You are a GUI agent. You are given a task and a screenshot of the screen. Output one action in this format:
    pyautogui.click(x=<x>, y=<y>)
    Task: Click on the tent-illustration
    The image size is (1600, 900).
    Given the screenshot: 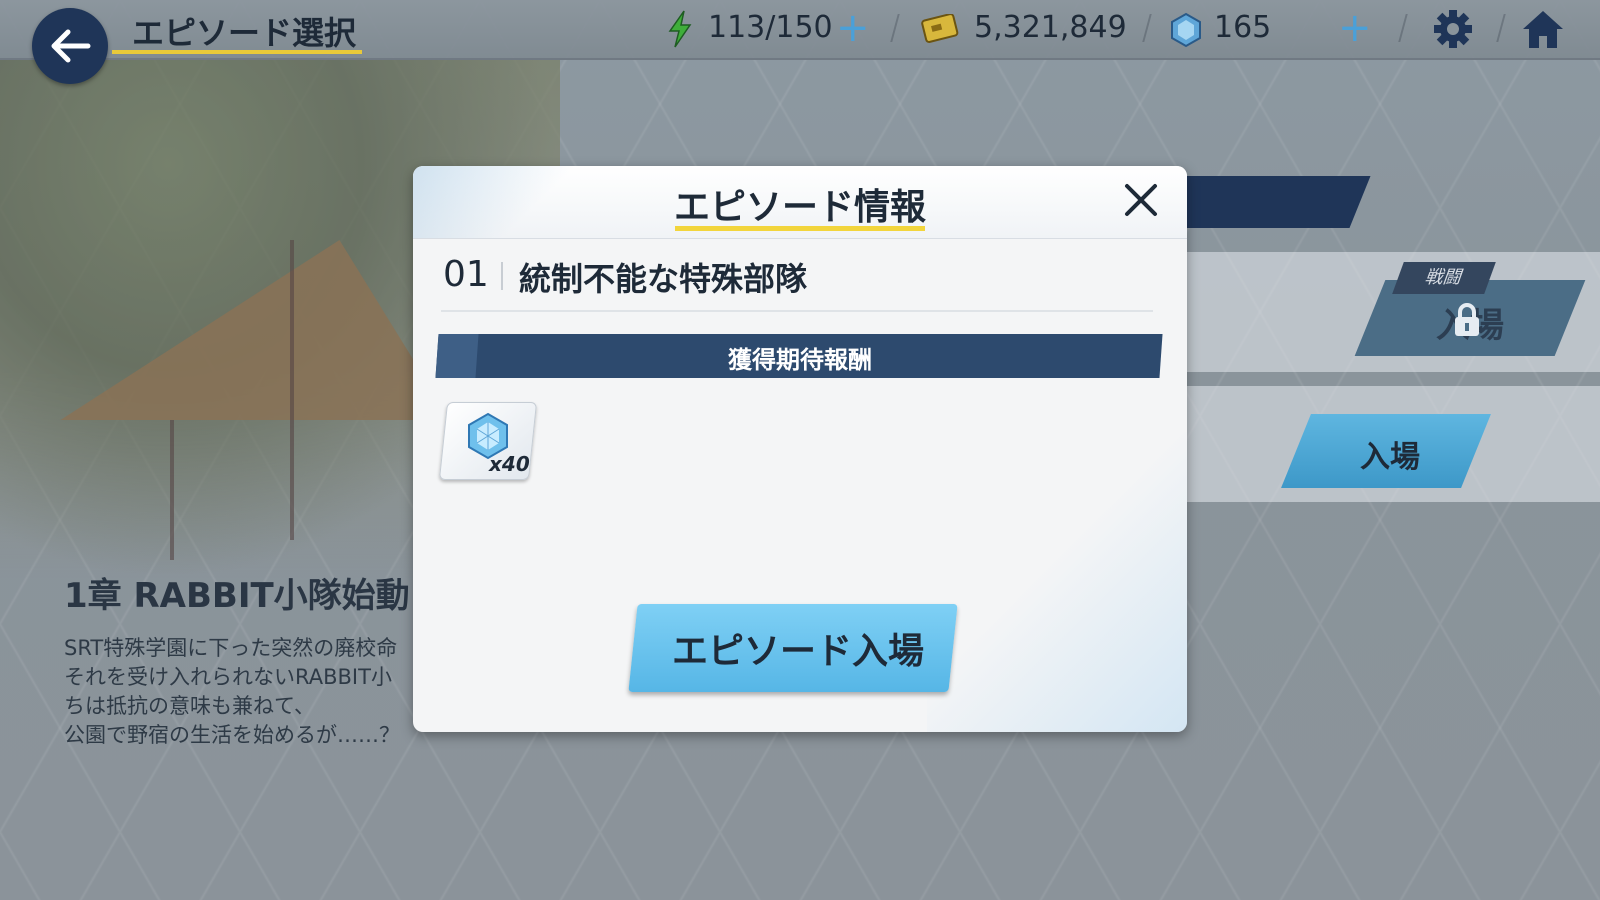 What is the action you would take?
    pyautogui.click(x=265, y=330)
    